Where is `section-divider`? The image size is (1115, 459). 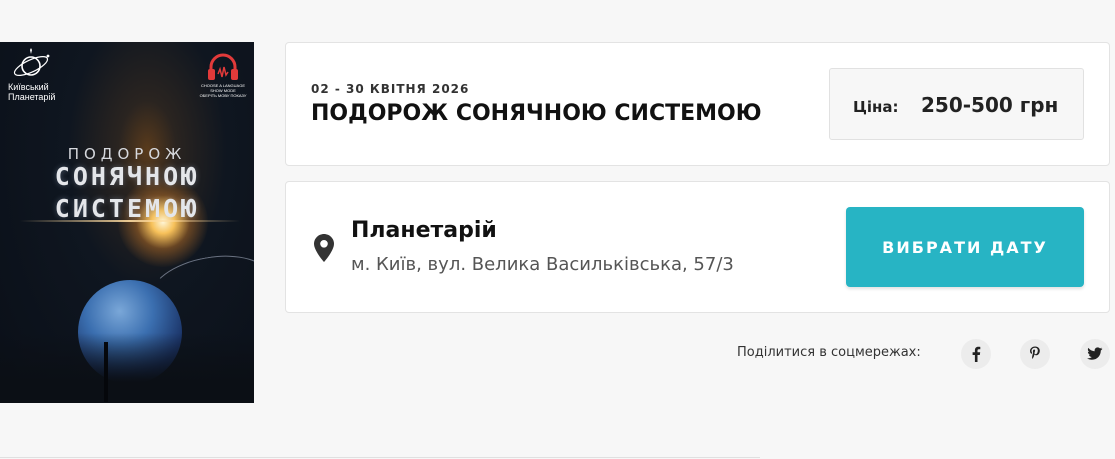 section-divider is located at coordinates (380, 457).